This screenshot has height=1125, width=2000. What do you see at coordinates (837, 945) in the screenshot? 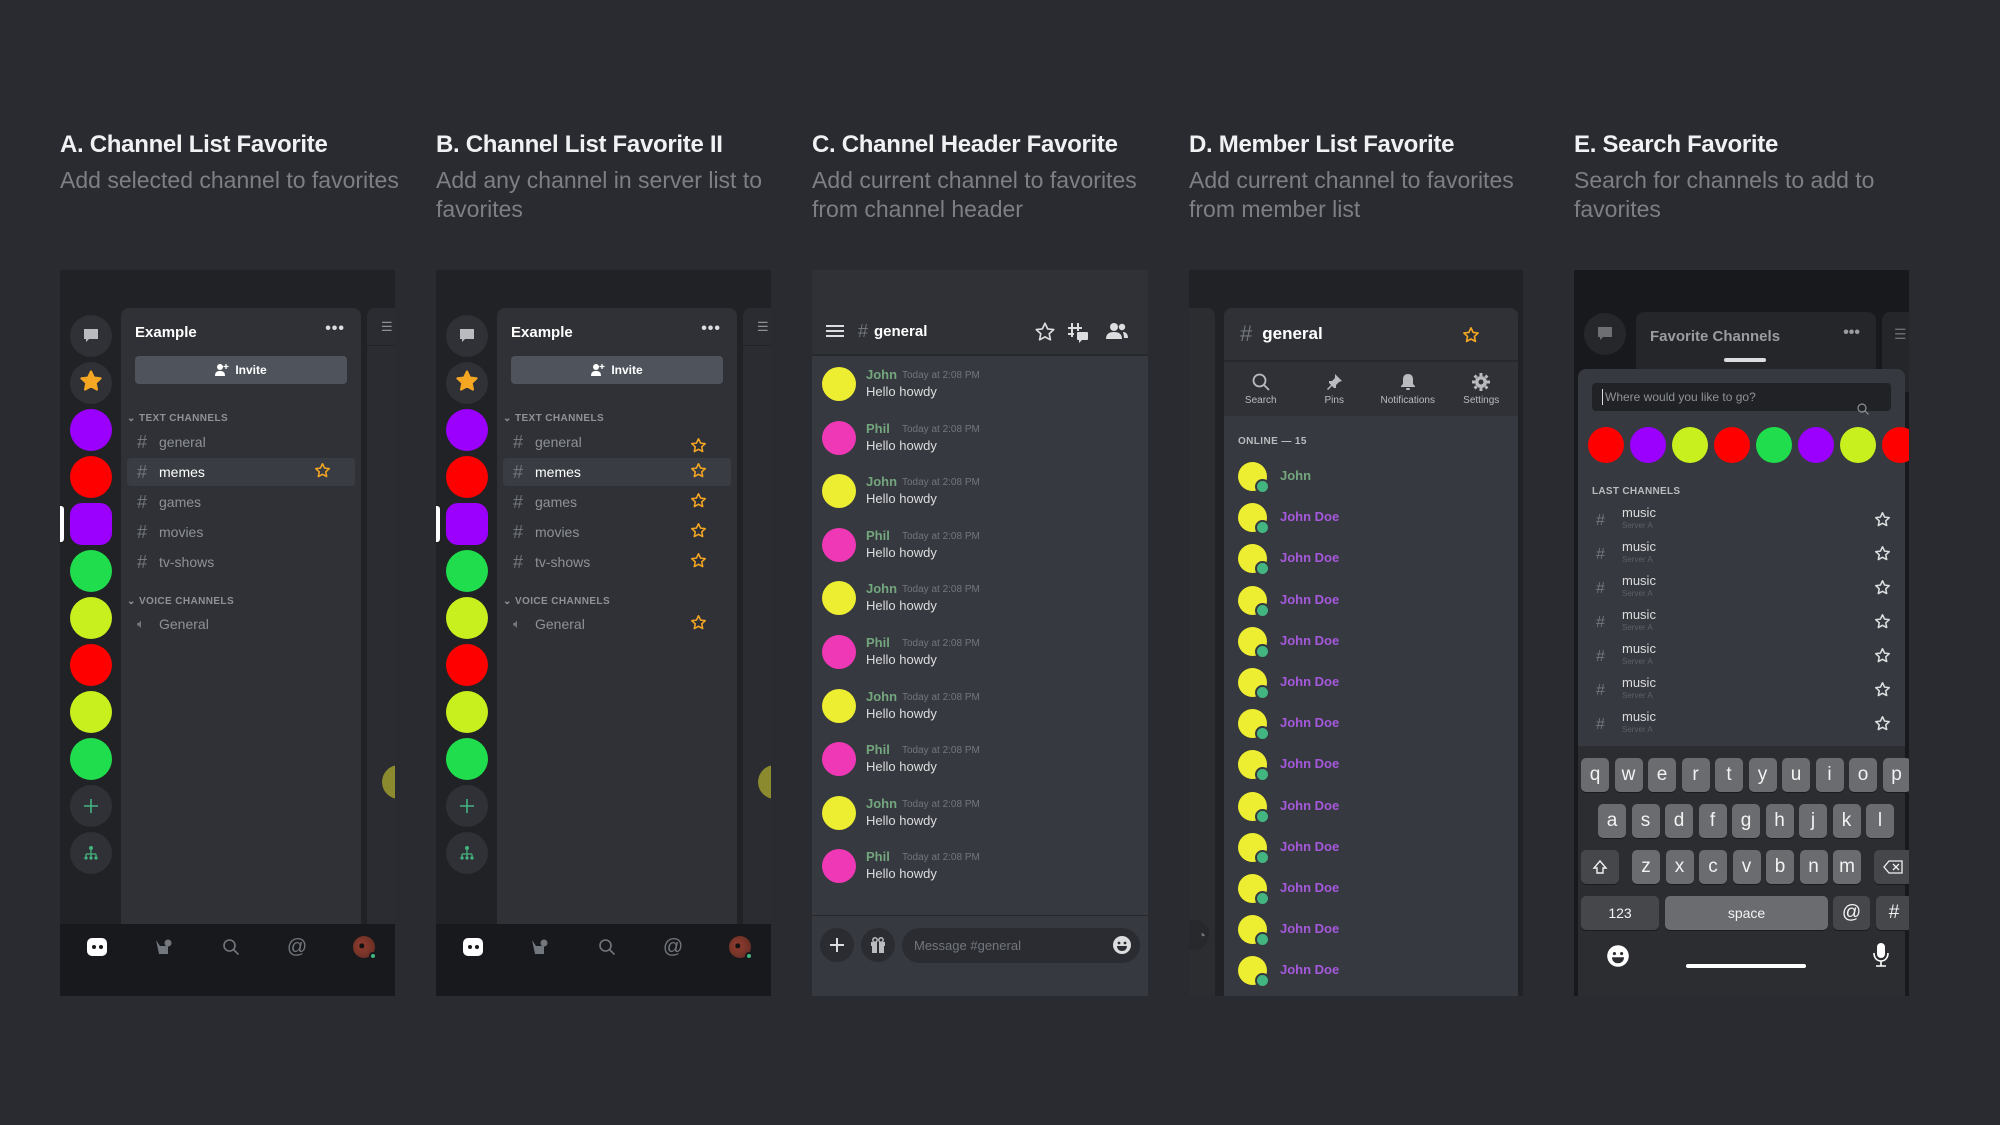
I see `add-attachment-button` at bounding box center [837, 945].